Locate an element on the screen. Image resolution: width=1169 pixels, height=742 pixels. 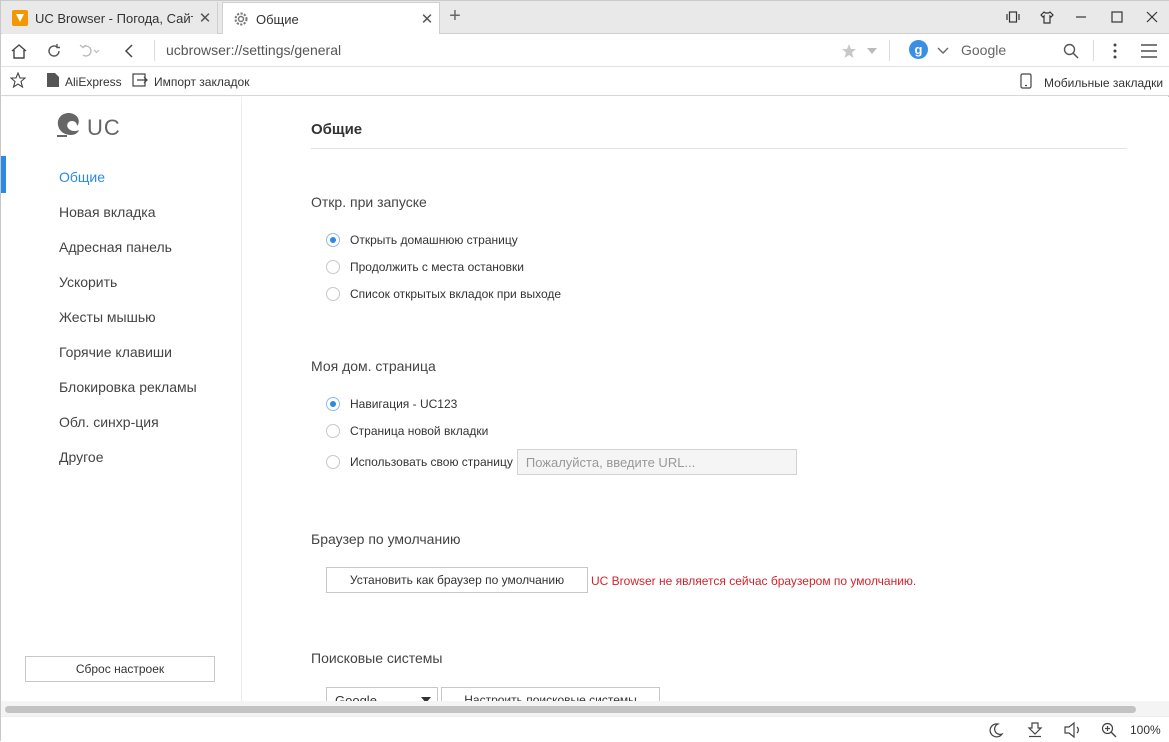
sidebar-item-general: Общие is located at coordinates (82, 177).